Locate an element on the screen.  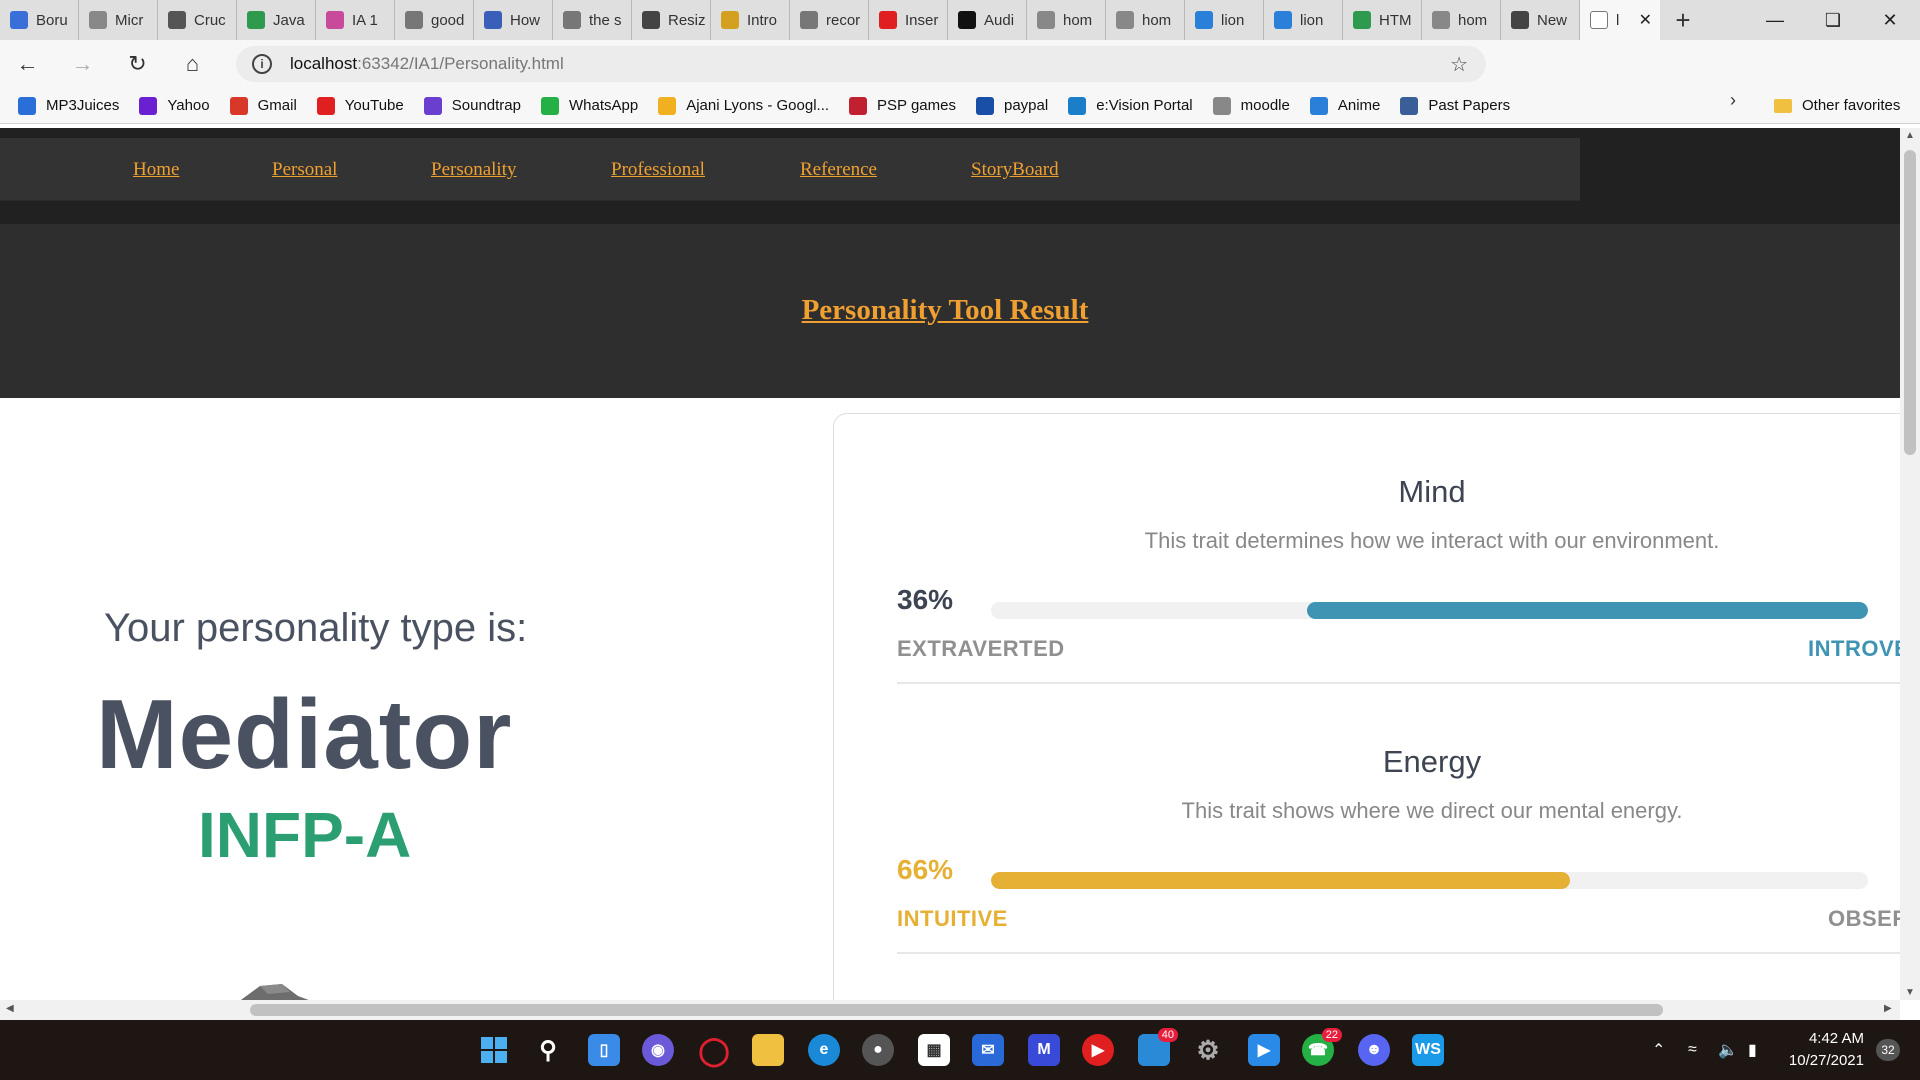
bookmark-item: Past Papers is located at coordinates (1455, 105).